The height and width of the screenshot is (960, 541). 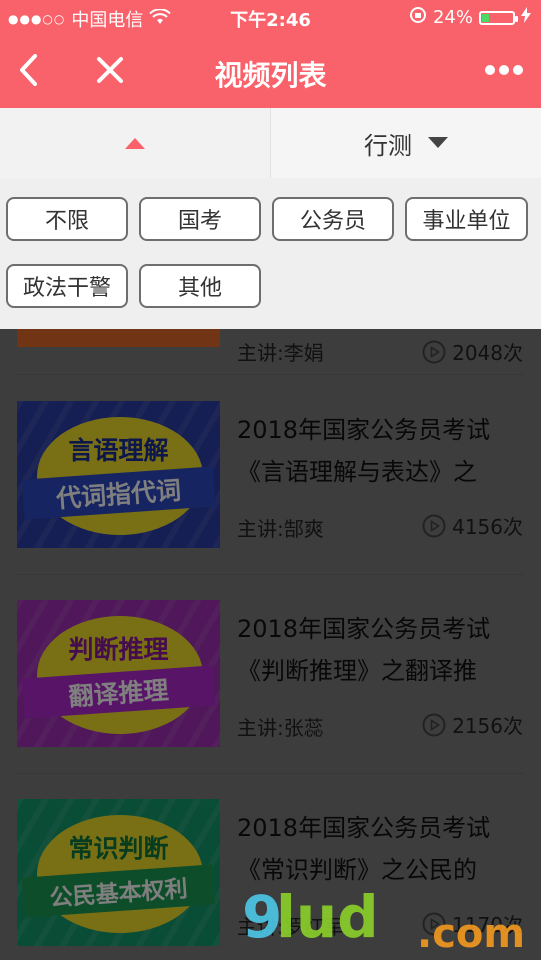 I want to click on option-chip-other: 其他, so click(x=200, y=286).